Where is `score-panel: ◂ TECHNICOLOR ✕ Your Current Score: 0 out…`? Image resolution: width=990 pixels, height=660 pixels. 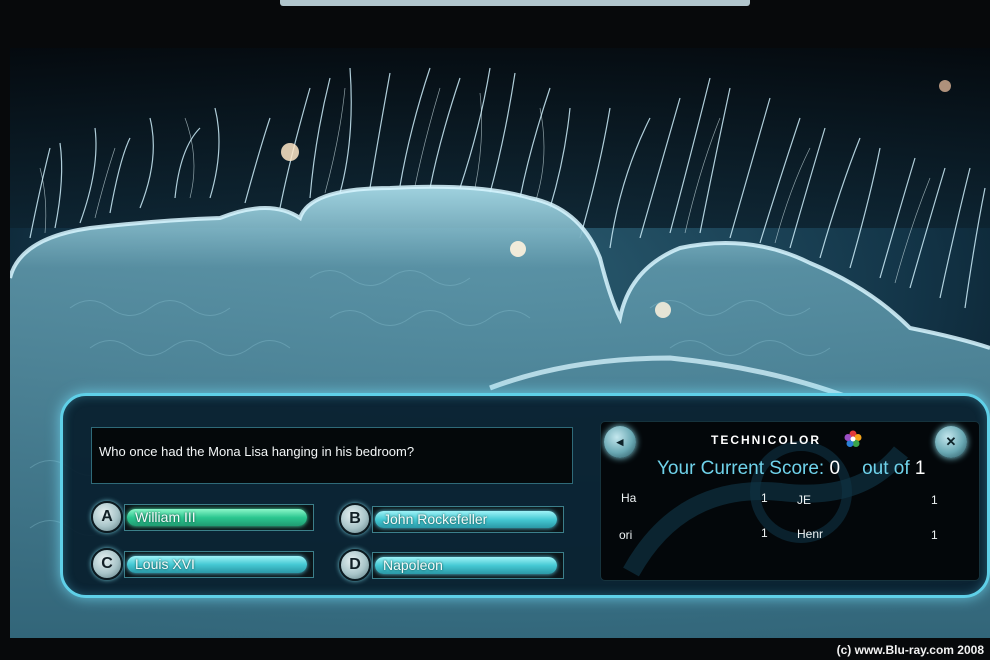
score-panel: ◂ TECHNICOLOR ✕ Your Current Score: 0 out… is located at coordinates (790, 501).